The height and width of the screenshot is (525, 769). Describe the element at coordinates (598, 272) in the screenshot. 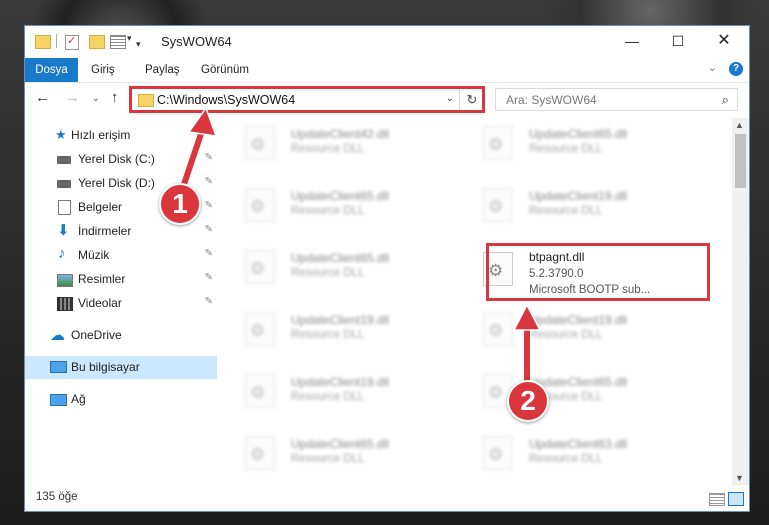

I see `file-highlight-box` at that location.